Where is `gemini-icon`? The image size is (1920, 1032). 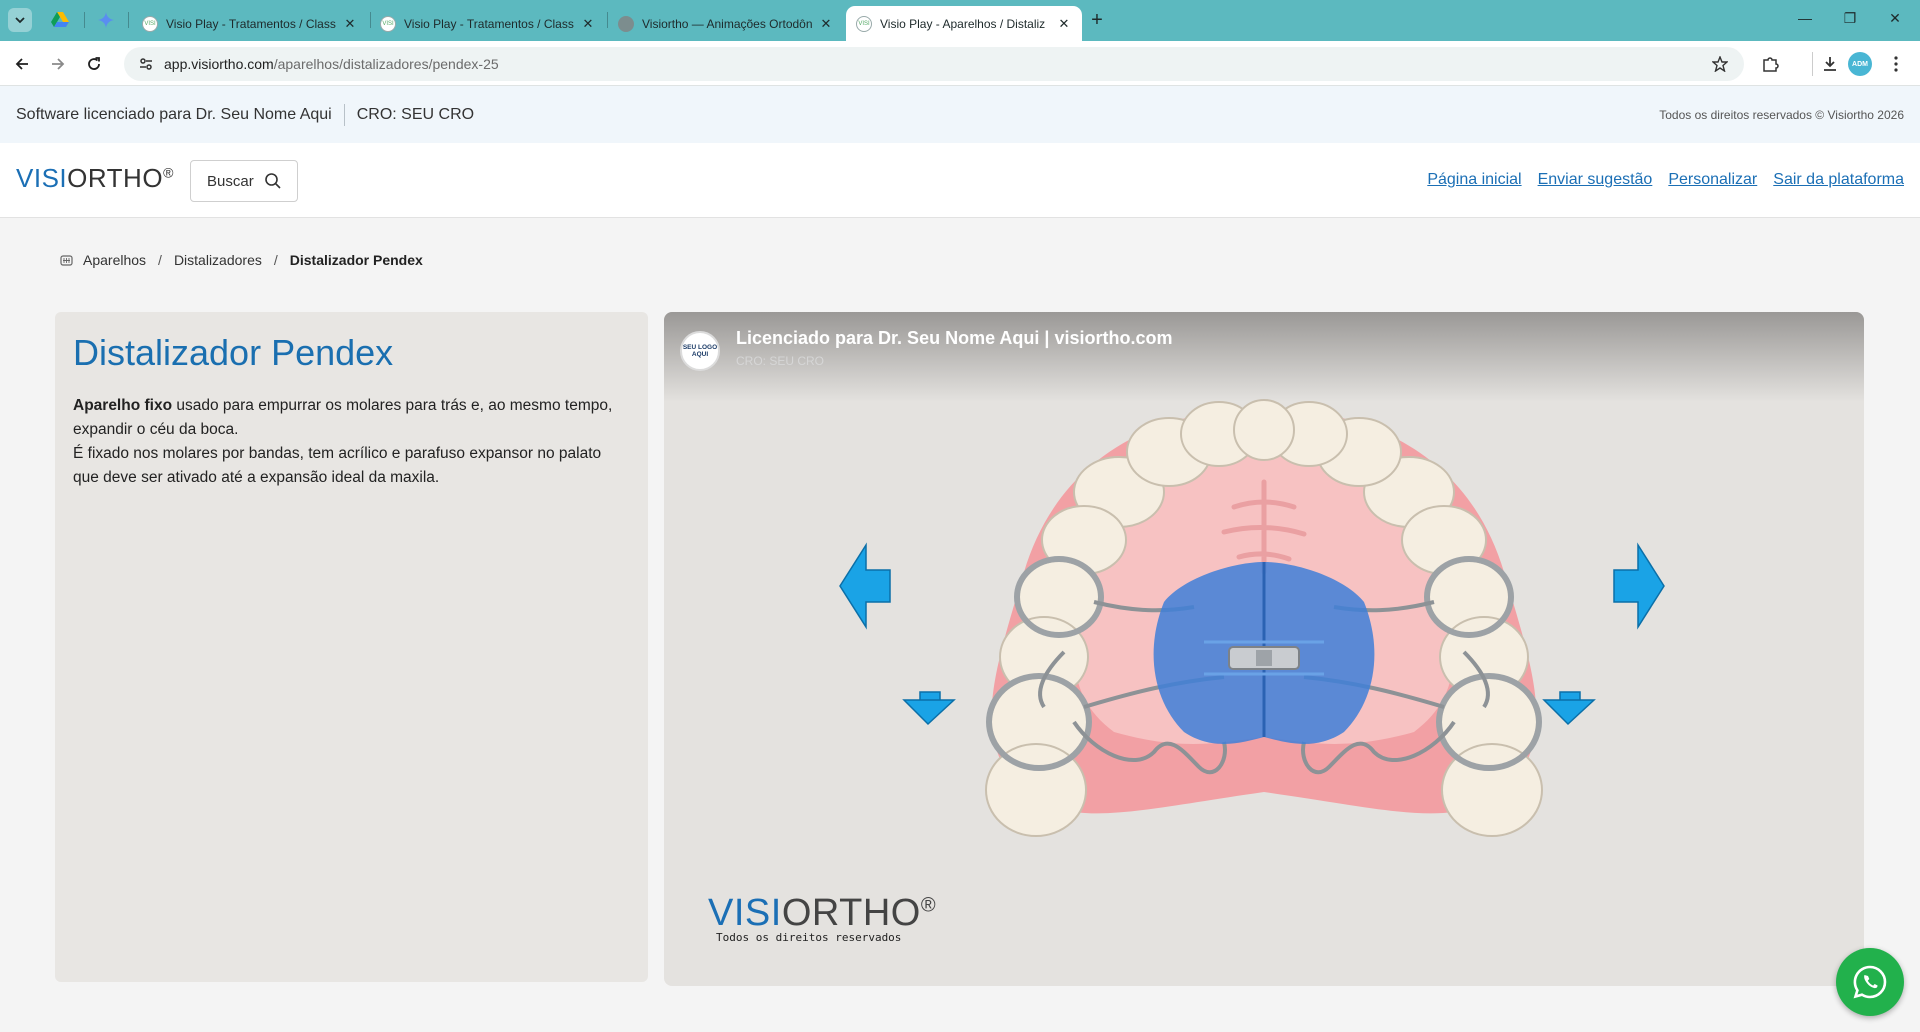 gemini-icon is located at coordinates (106, 20).